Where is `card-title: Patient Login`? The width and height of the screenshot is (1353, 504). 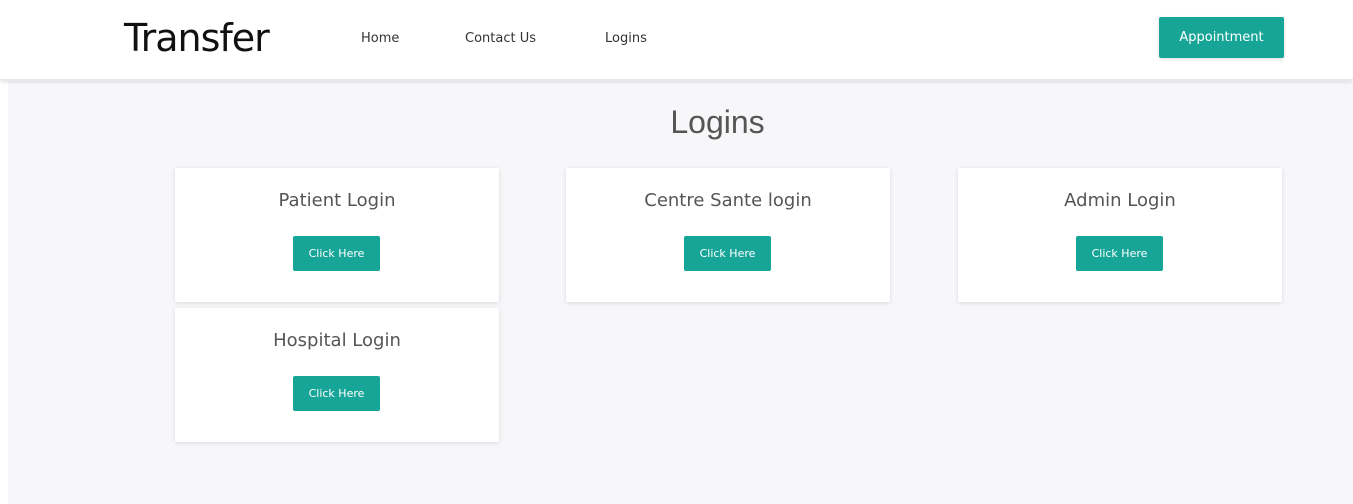
card-title: Patient Login is located at coordinates (337, 200).